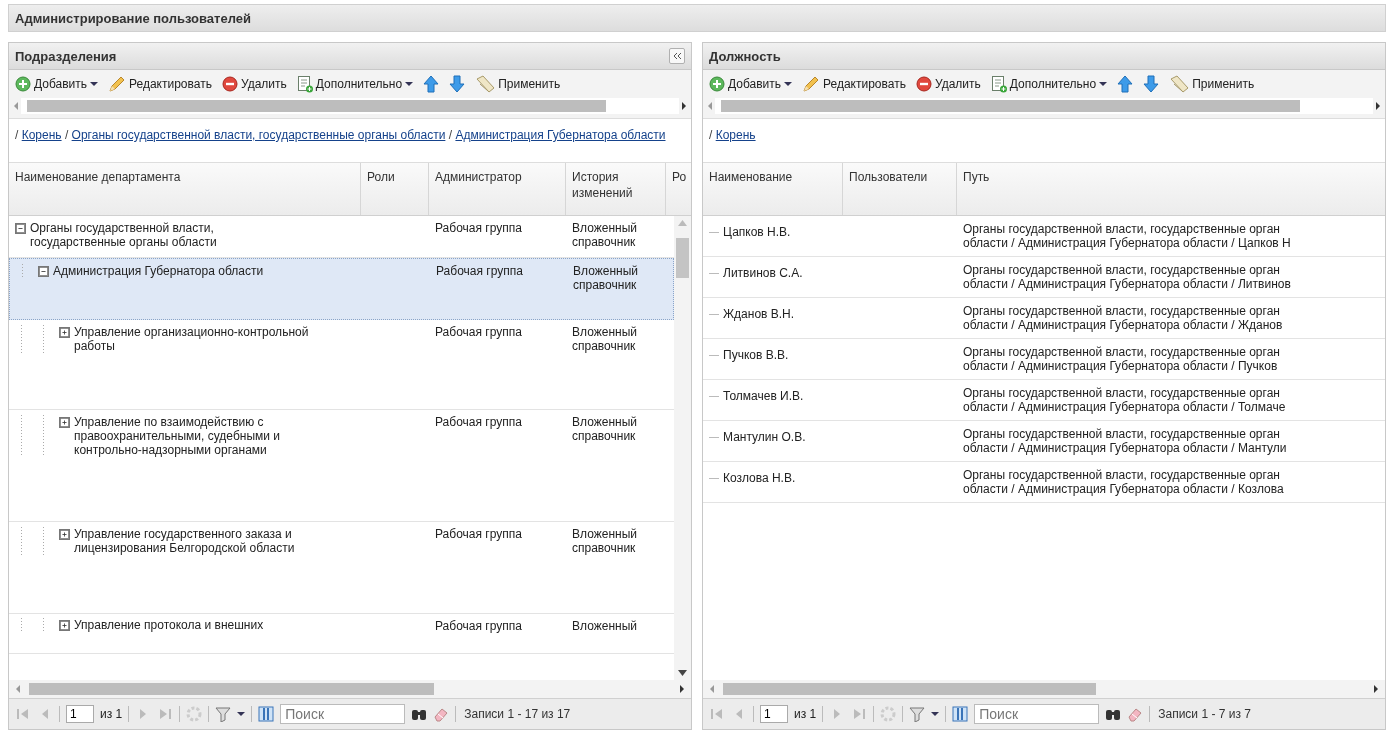 The height and width of the screenshot is (730, 1386). I want to click on arrow-down-icon, so click(457, 84).